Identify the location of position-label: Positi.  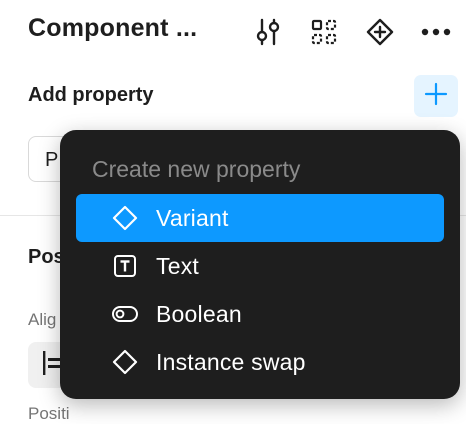
(49, 413).